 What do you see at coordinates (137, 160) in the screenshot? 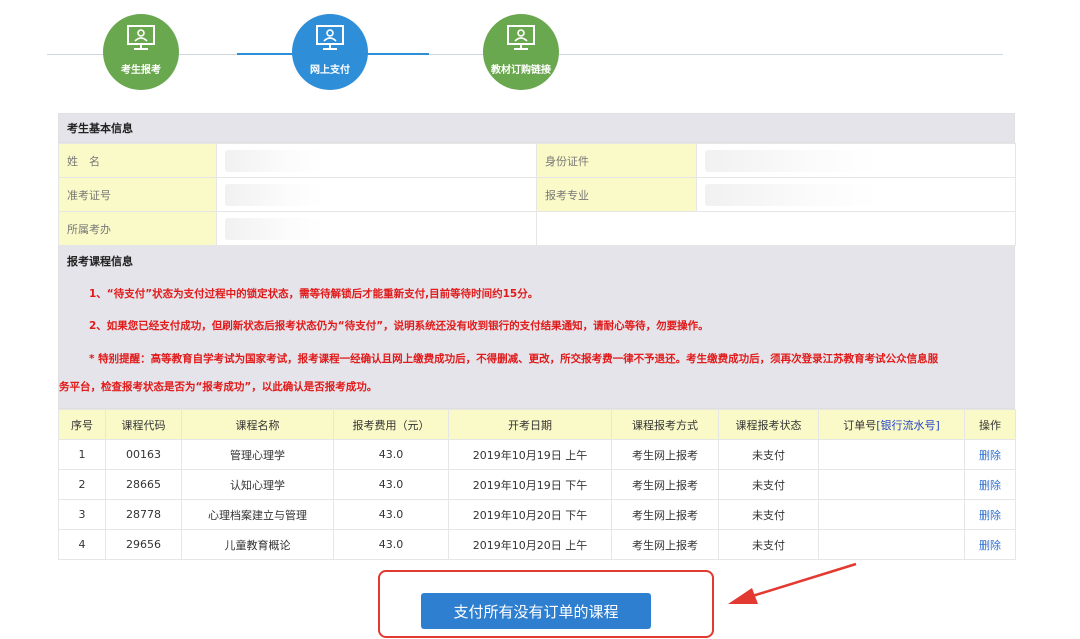
I see `name-label: 姓 名` at bounding box center [137, 160].